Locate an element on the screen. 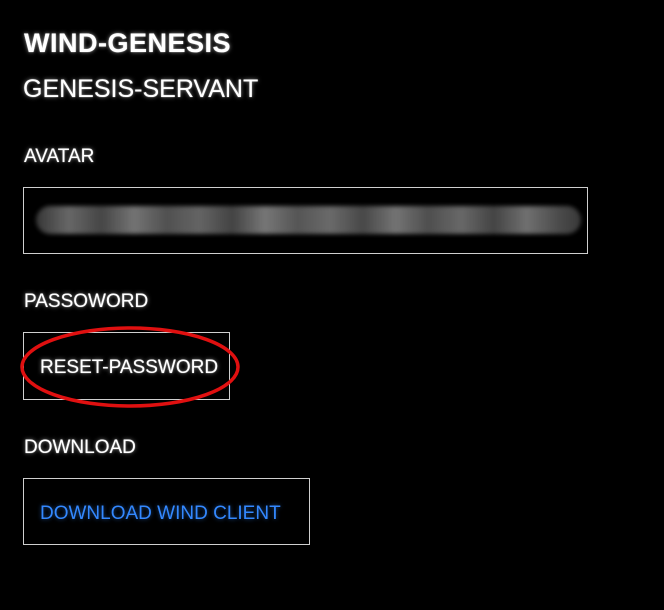  download-label: DOWNLOAD is located at coordinates (80, 447).